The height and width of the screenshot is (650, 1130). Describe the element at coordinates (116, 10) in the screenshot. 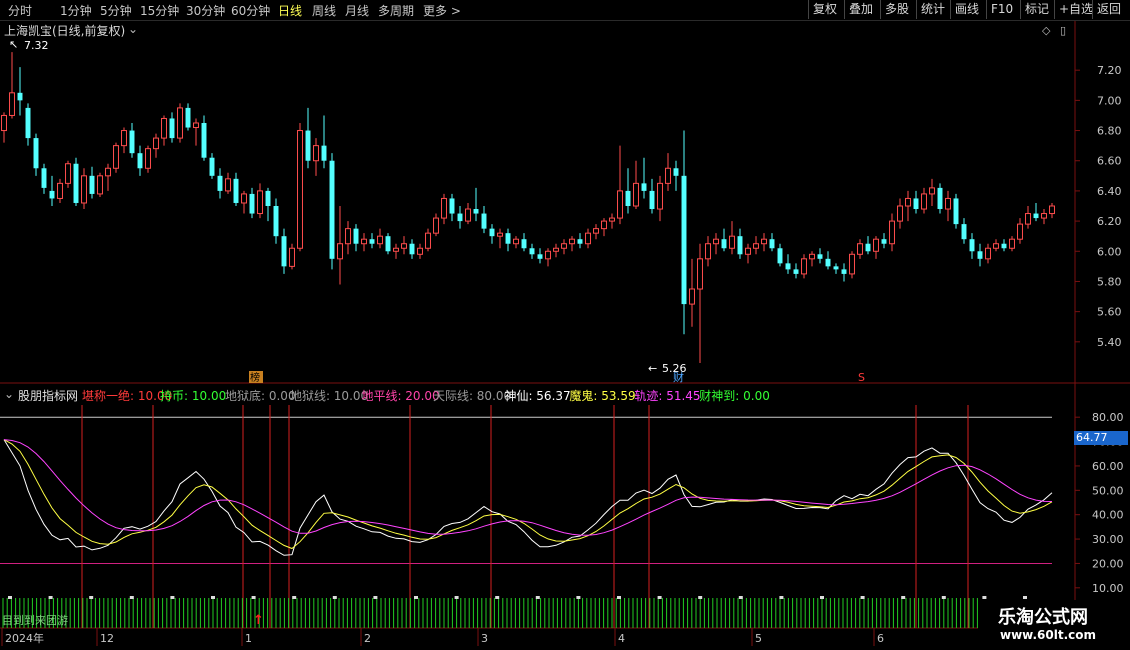

I see `period-5min: 5分钟` at that location.